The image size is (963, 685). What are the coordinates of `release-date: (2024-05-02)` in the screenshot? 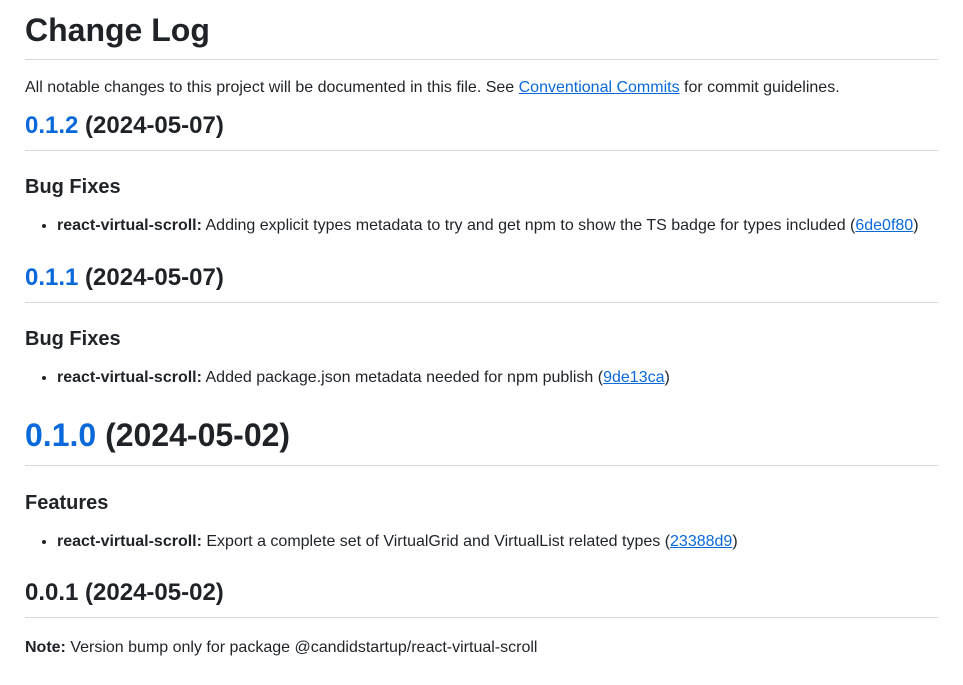 It's located at (193, 435).